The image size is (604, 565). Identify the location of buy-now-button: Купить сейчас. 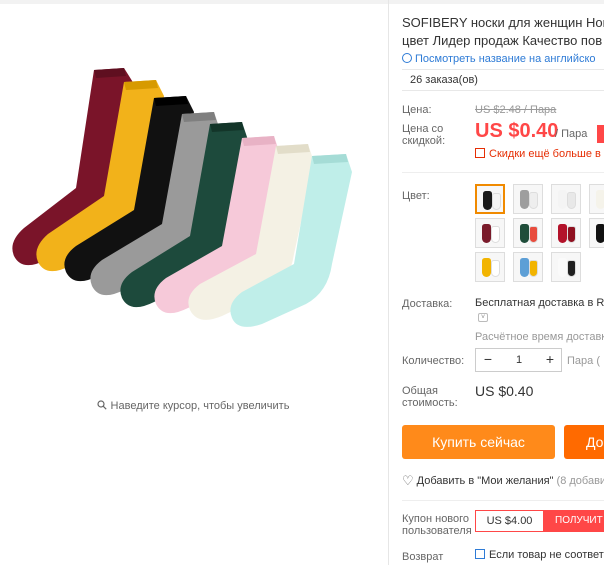
(478, 442).